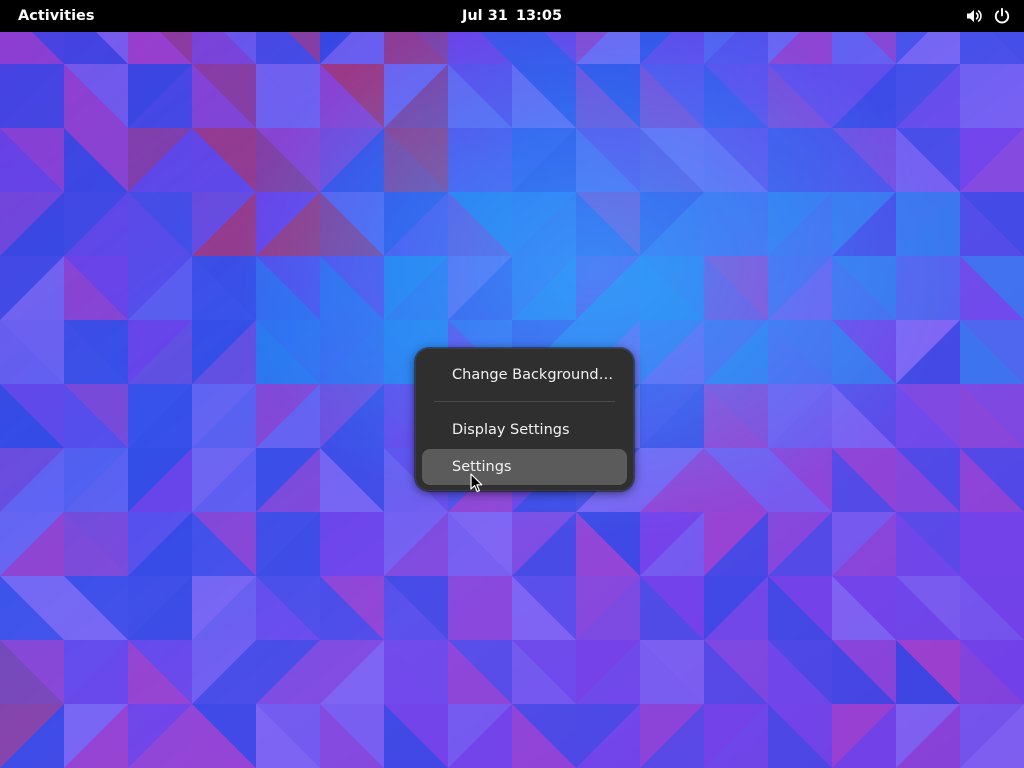  I want to click on activities-button: Activities, so click(56, 16).